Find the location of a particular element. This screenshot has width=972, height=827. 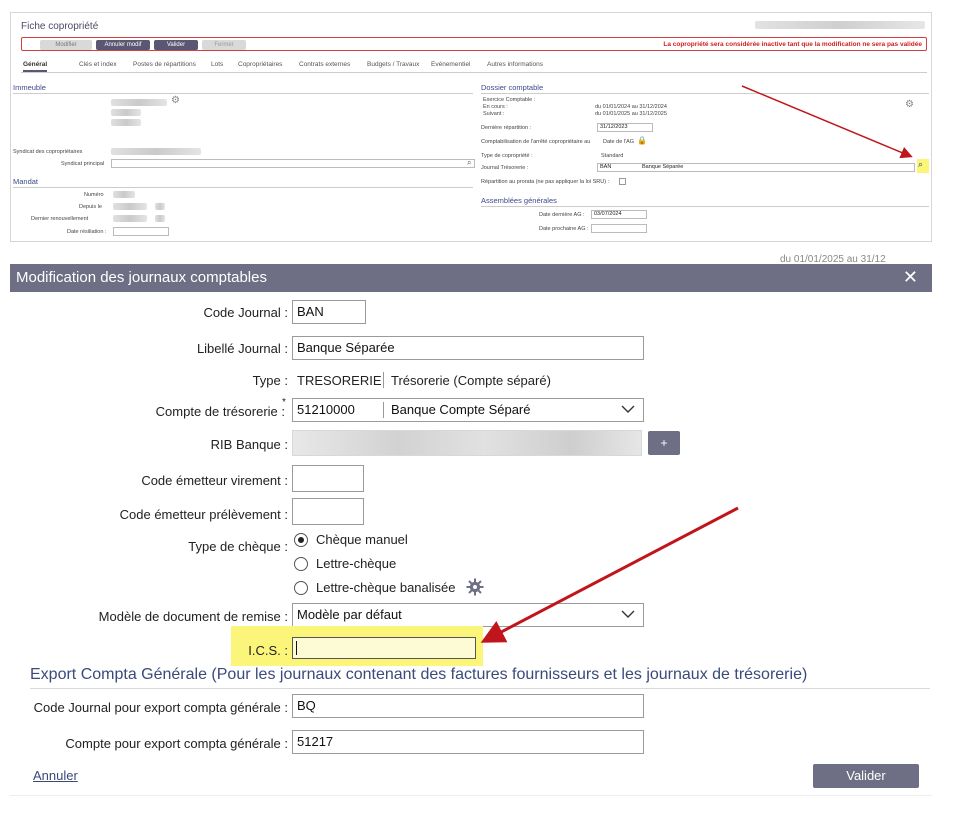

annotation-arrow-journal is located at coordinates (827, 122).